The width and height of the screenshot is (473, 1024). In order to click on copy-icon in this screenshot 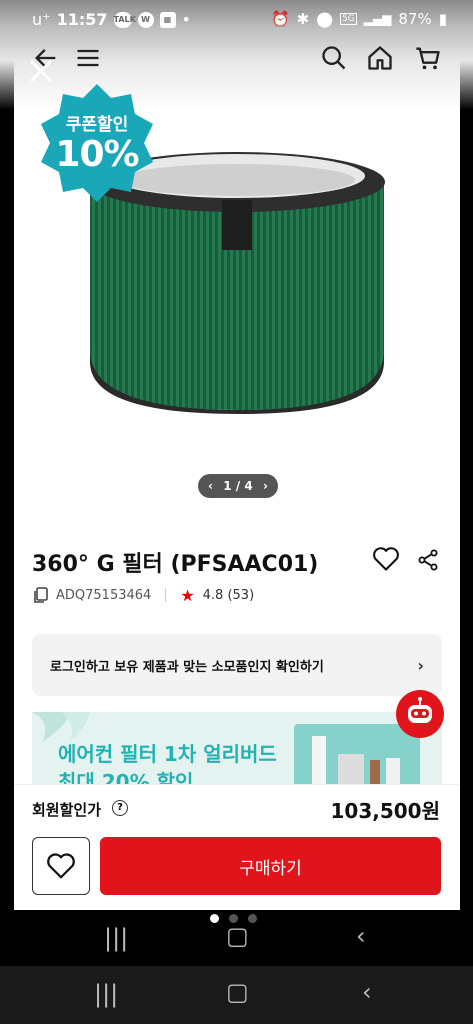, I will do `click(41, 595)`.